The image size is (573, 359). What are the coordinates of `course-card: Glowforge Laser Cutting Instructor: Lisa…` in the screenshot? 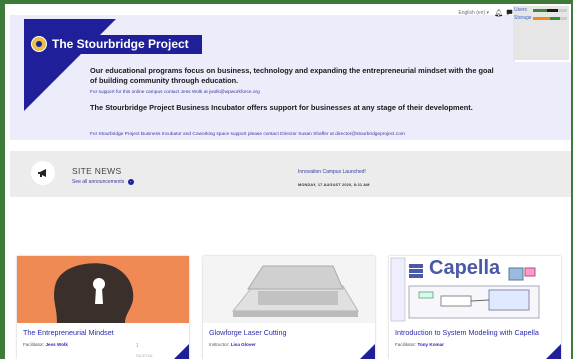 It's located at (289, 307).